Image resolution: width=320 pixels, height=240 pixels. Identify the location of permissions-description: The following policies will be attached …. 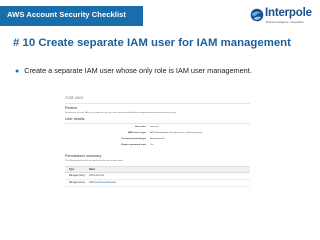
(94, 161).